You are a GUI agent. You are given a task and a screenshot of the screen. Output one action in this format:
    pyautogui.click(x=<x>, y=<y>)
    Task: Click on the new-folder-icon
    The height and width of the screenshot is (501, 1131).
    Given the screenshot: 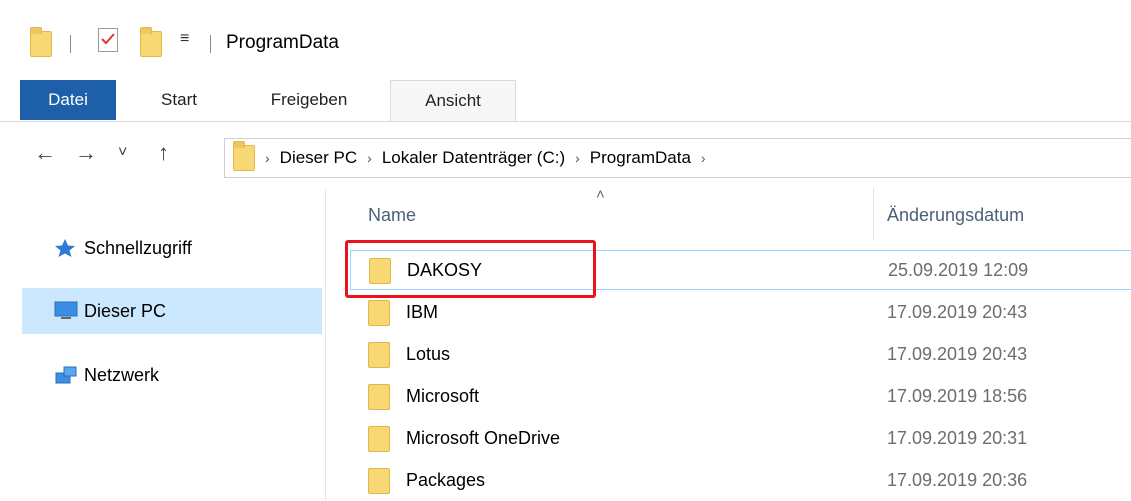 What is the action you would take?
    pyautogui.click(x=151, y=42)
    